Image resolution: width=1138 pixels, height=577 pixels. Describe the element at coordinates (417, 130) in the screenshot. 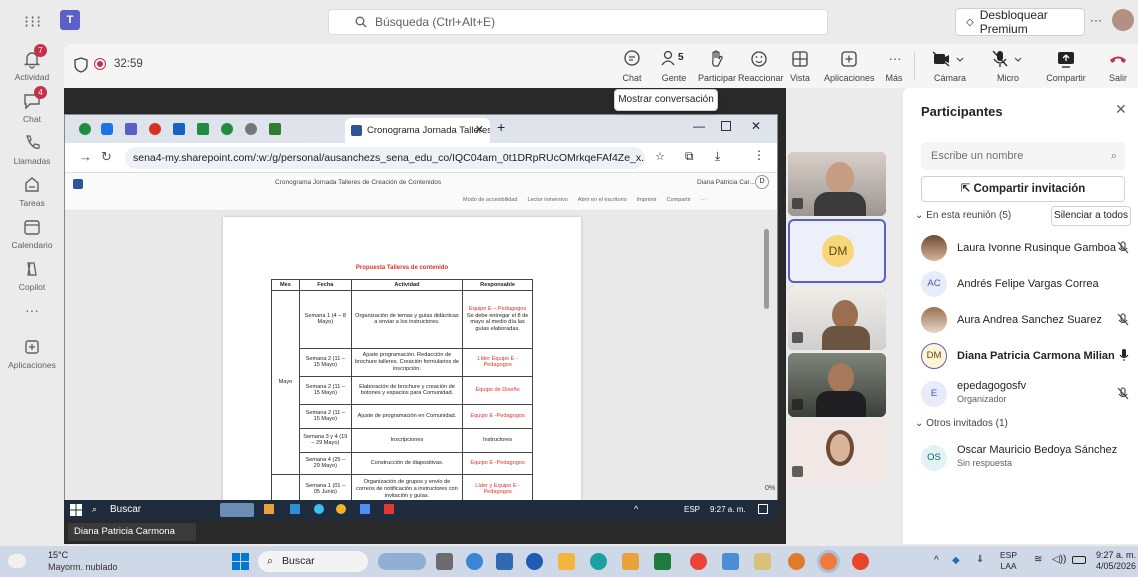

I see `active-tab: Cronograma Jornada Talleres d ✕` at that location.